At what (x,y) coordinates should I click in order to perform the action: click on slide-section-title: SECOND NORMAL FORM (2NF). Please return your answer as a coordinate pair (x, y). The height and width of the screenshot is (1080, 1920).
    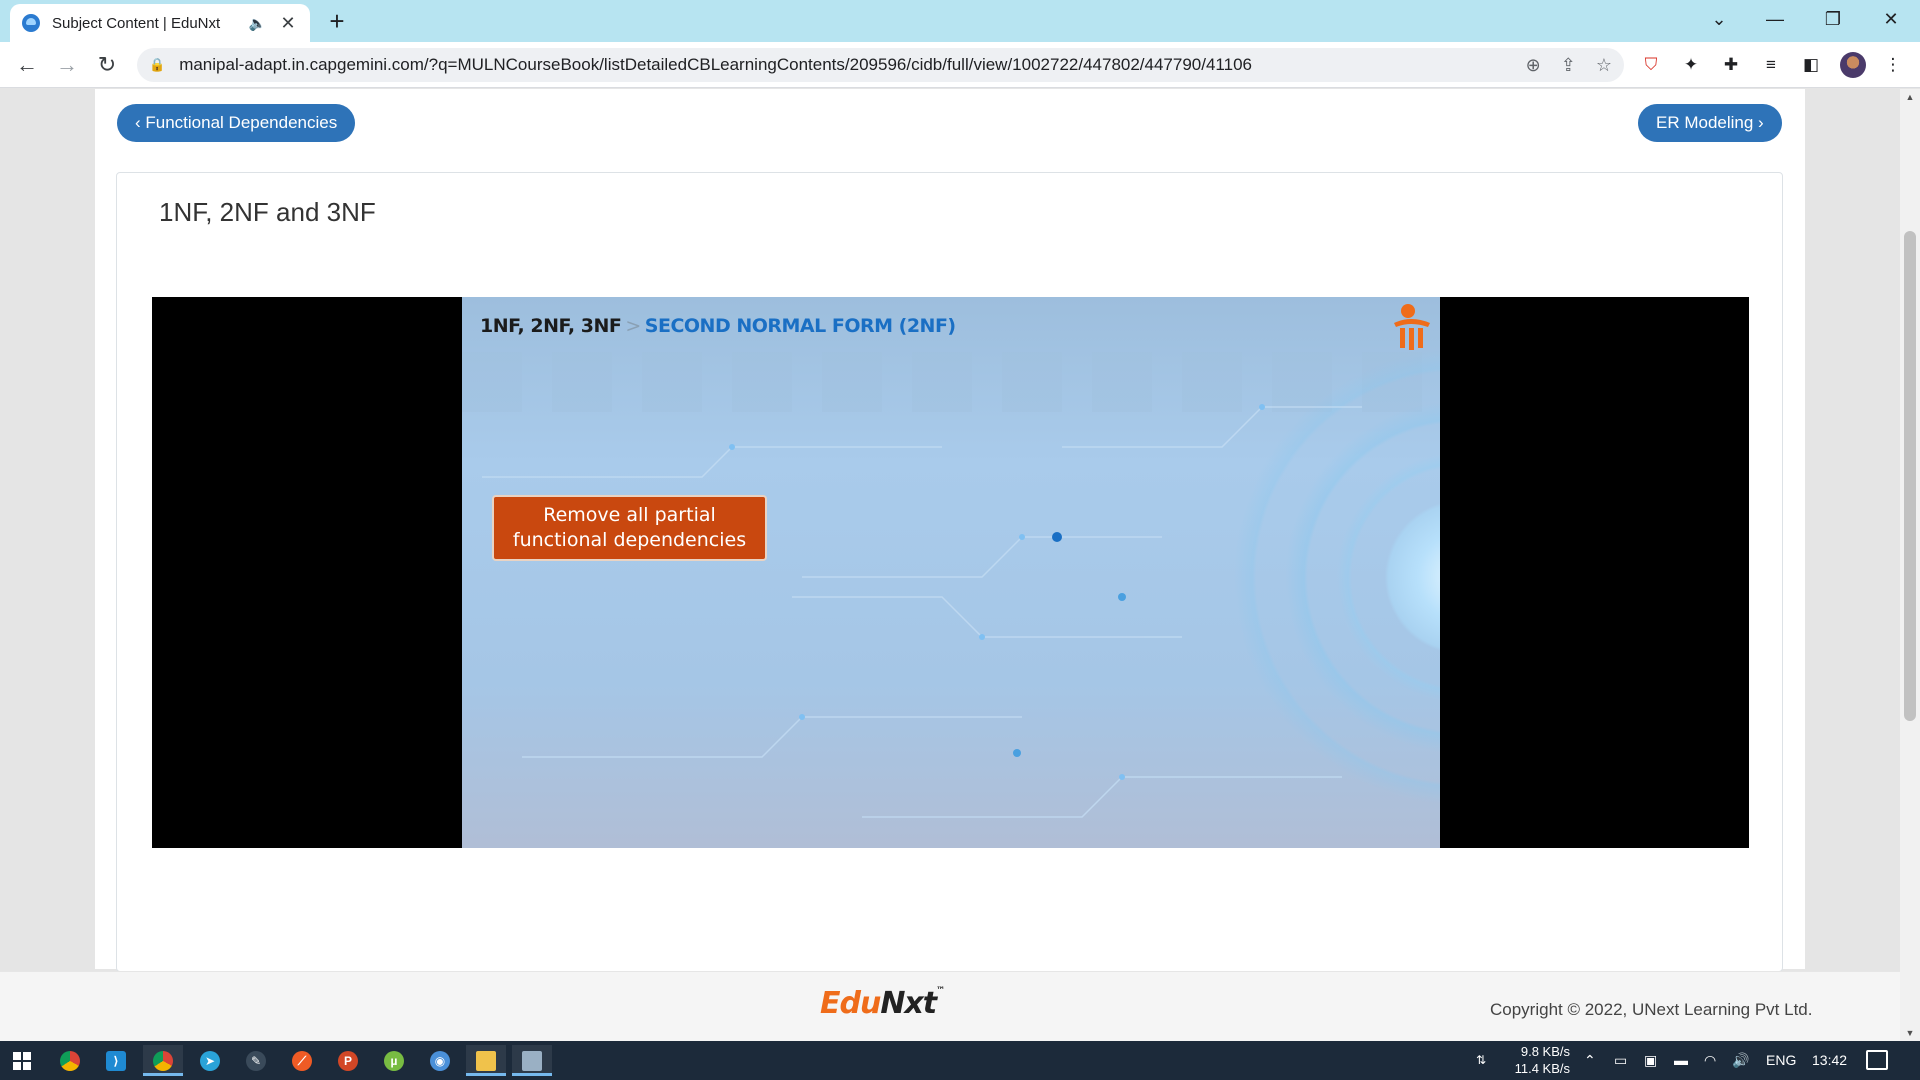
    Looking at the image, I should click on (800, 326).